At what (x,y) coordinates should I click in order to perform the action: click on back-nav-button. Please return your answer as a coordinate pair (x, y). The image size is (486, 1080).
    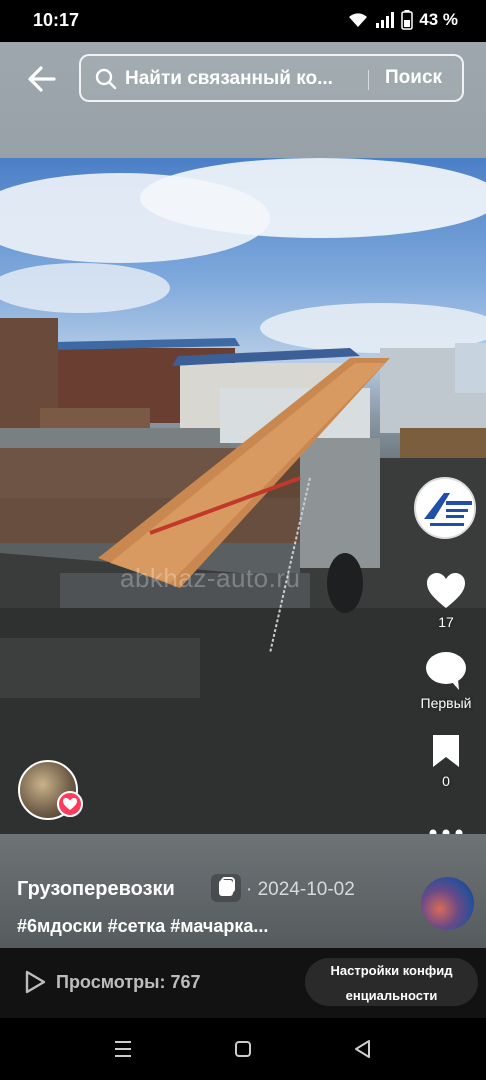
    Looking at the image, I should click on (363, 1049).